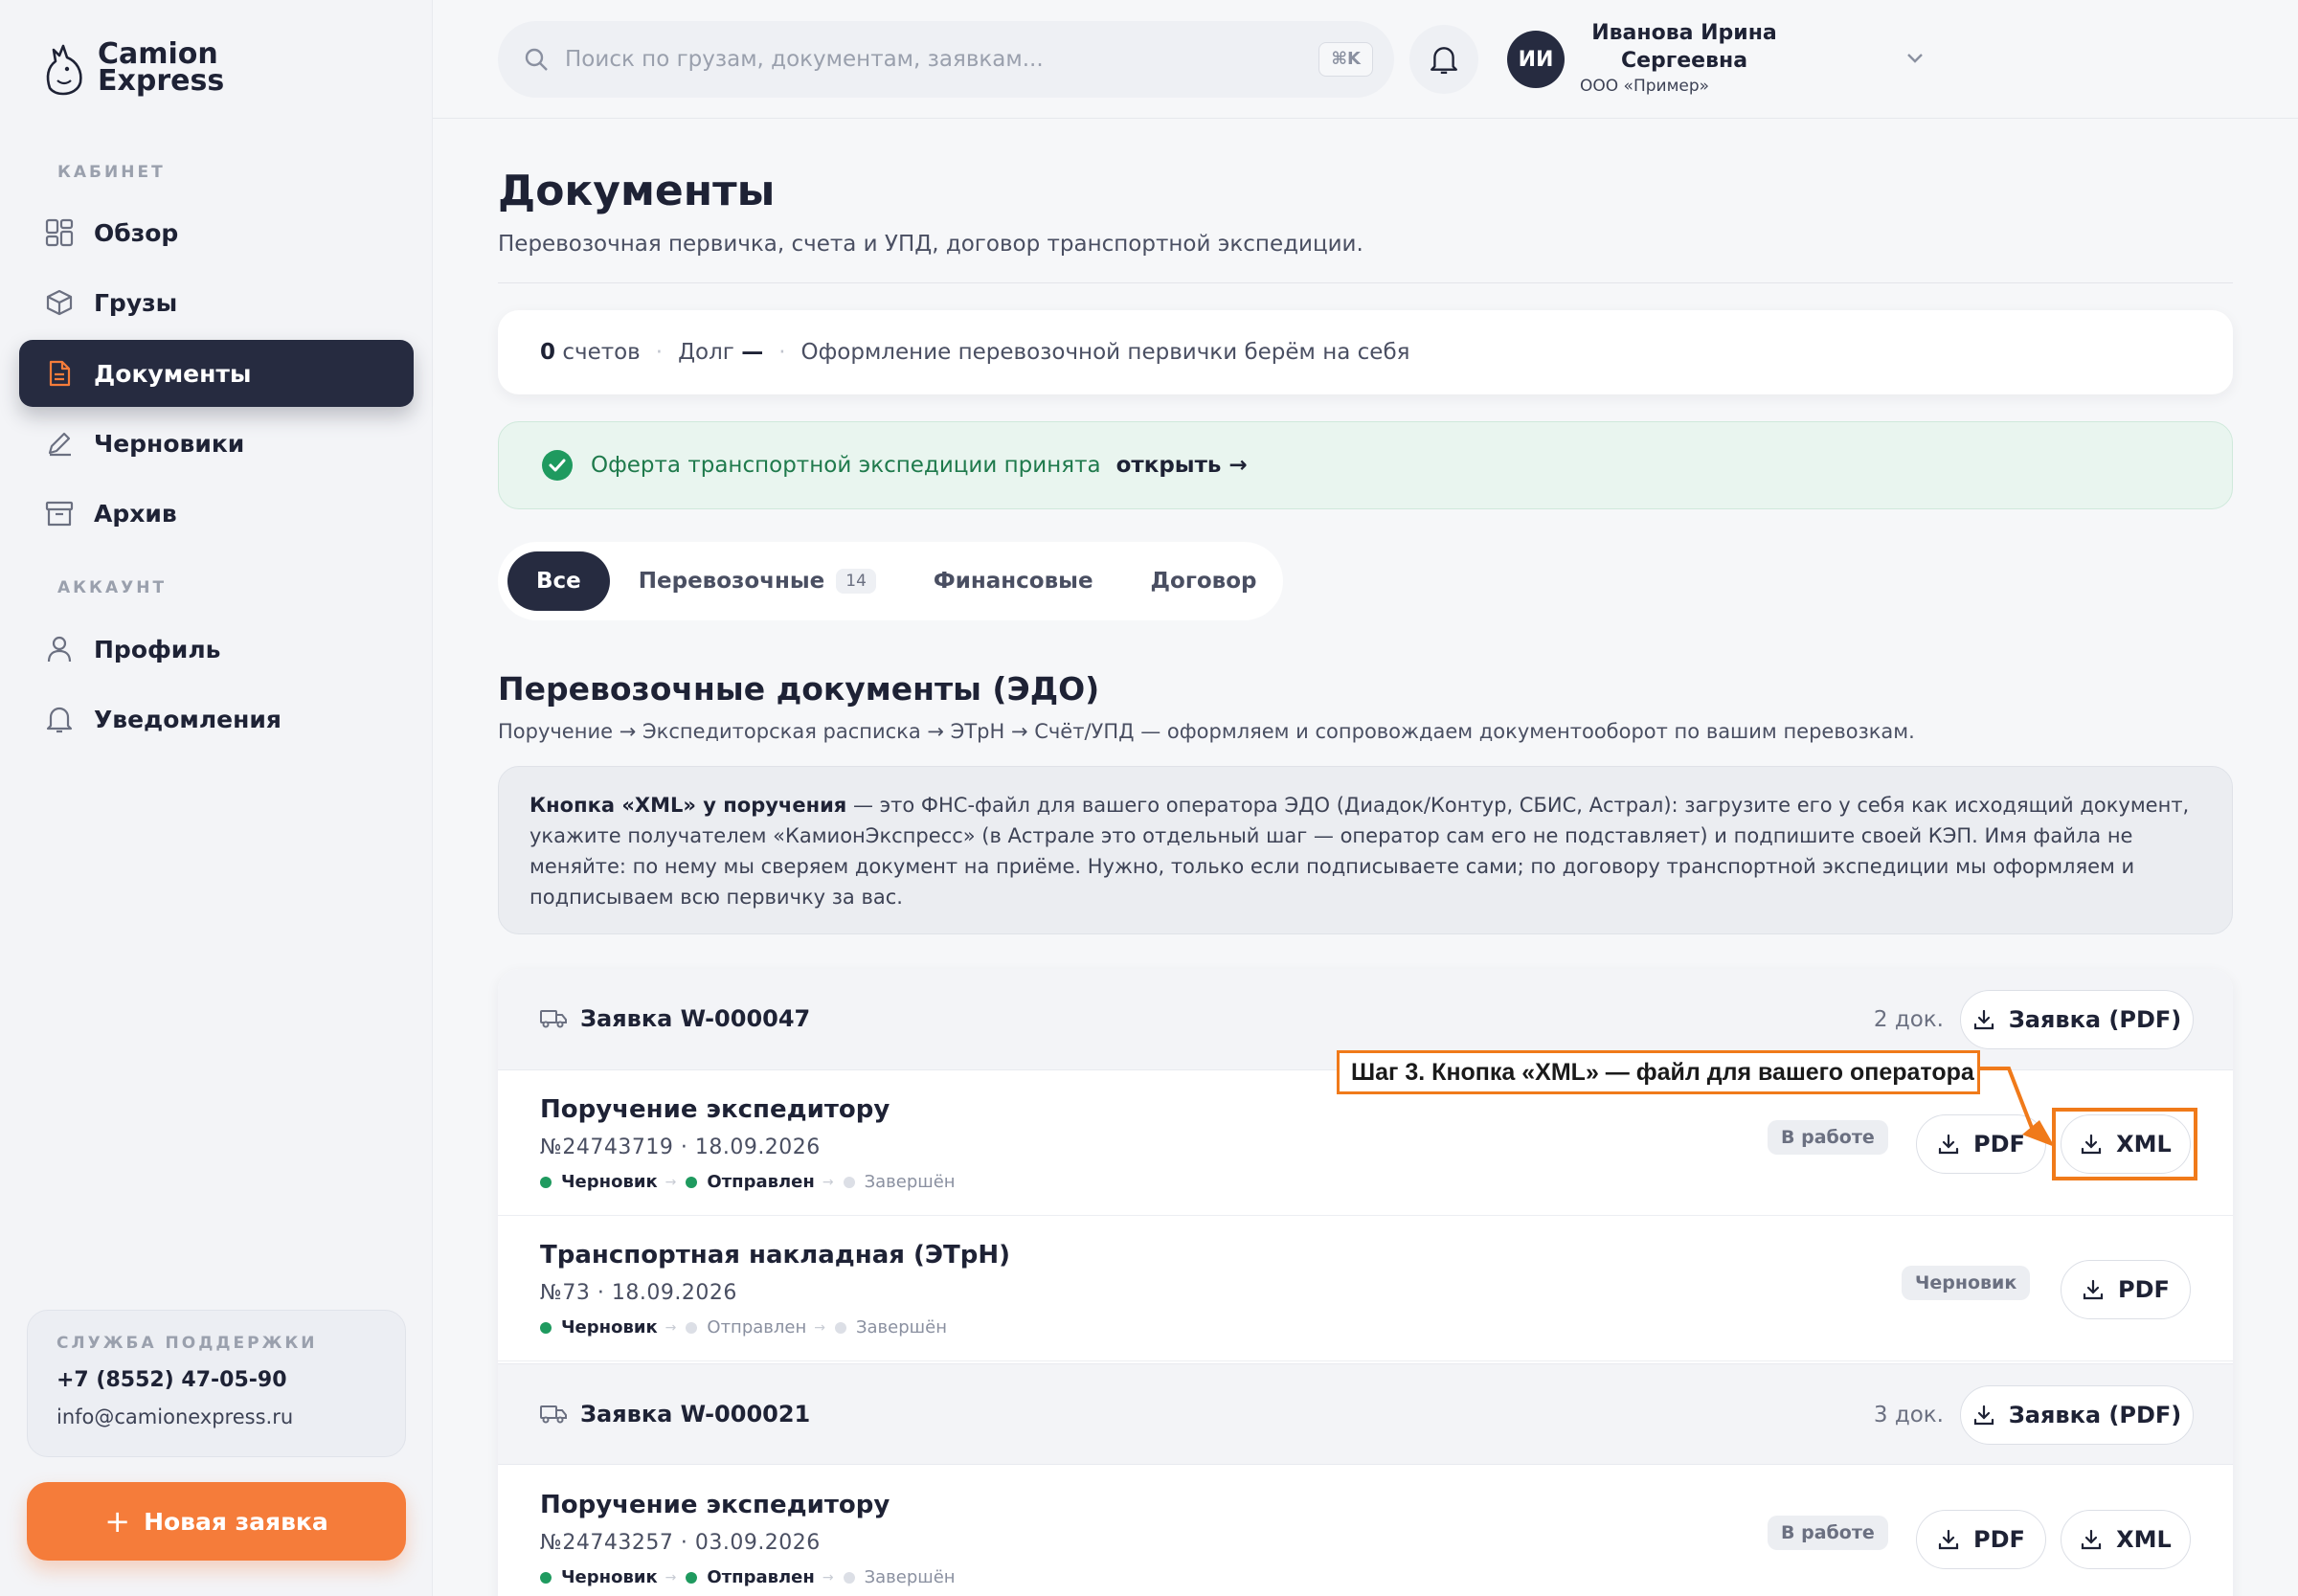 This screenshot has height=1596, width=2298. Describe the element at coordinates (1346, 59) in the screenshot. I see `search-shortcut-hint: ⌘K` at that location.